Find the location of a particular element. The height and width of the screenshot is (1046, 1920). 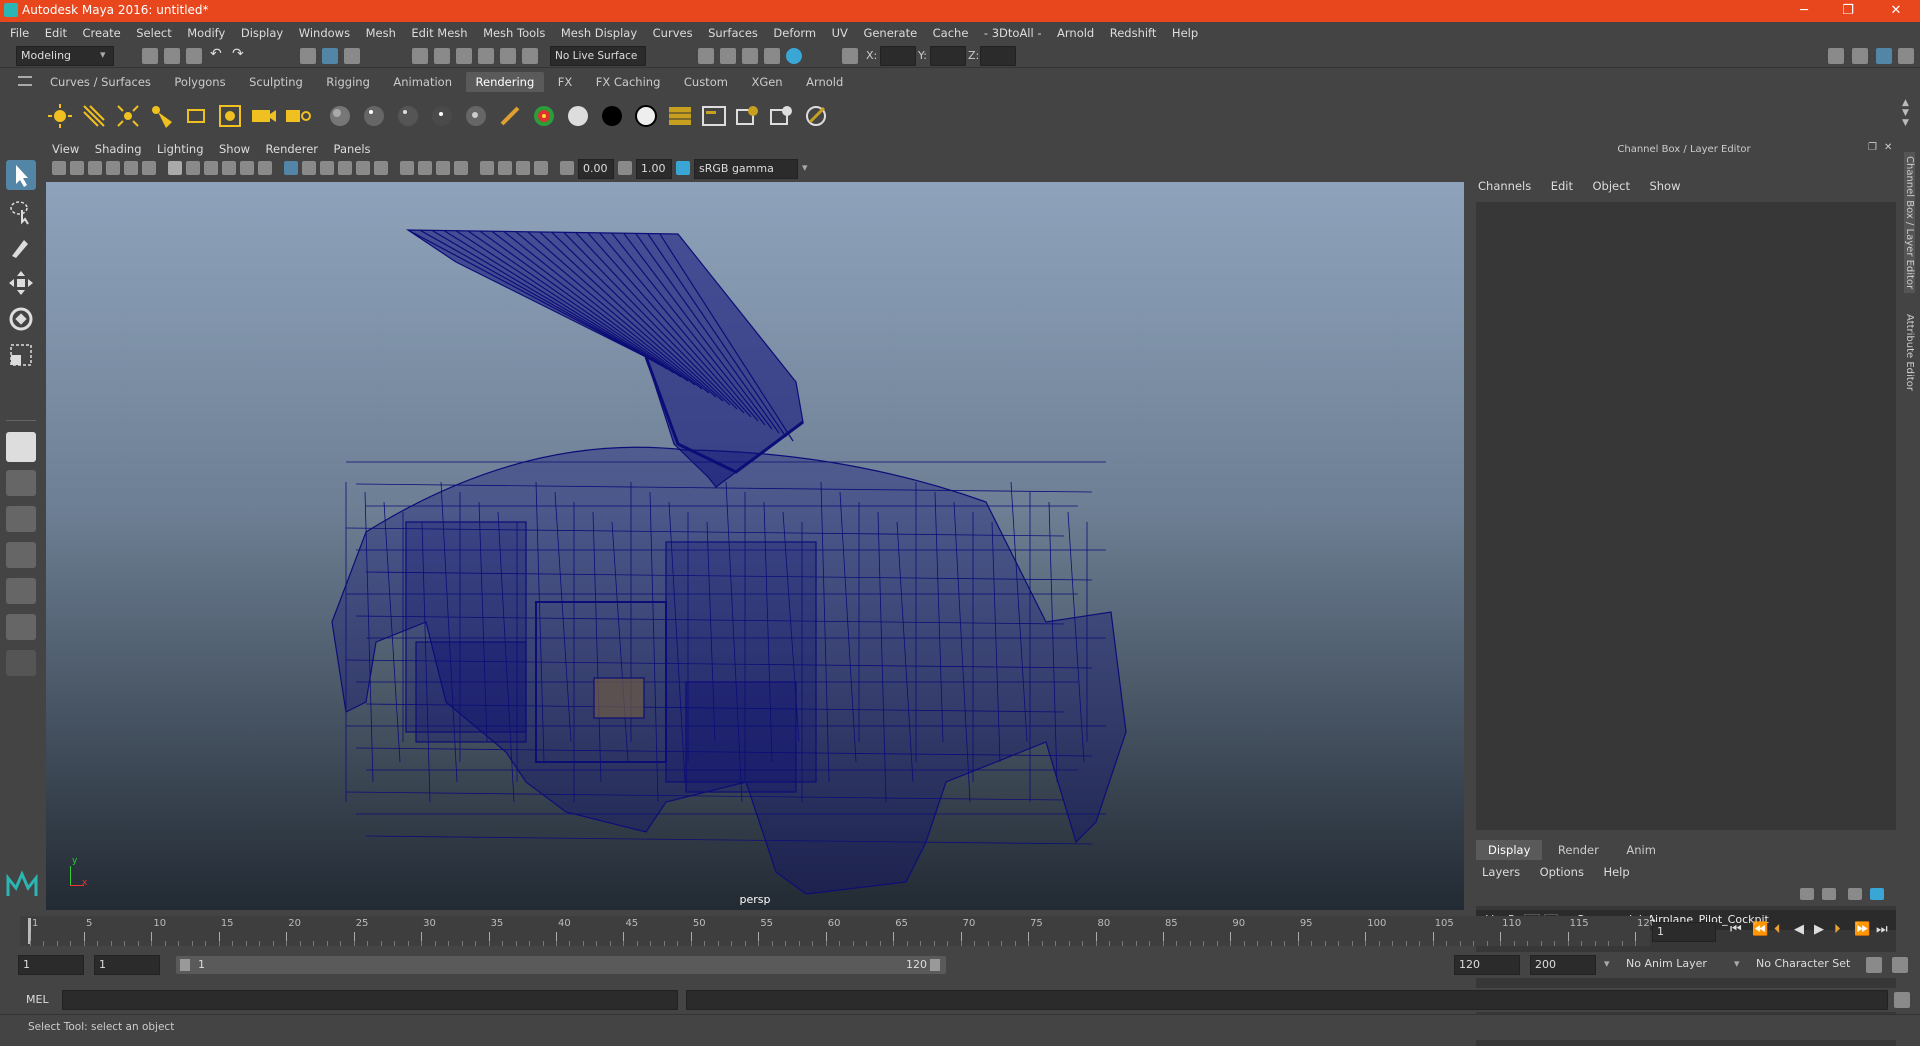

ipr-shelf-icon is located at coordinates (748, 116).